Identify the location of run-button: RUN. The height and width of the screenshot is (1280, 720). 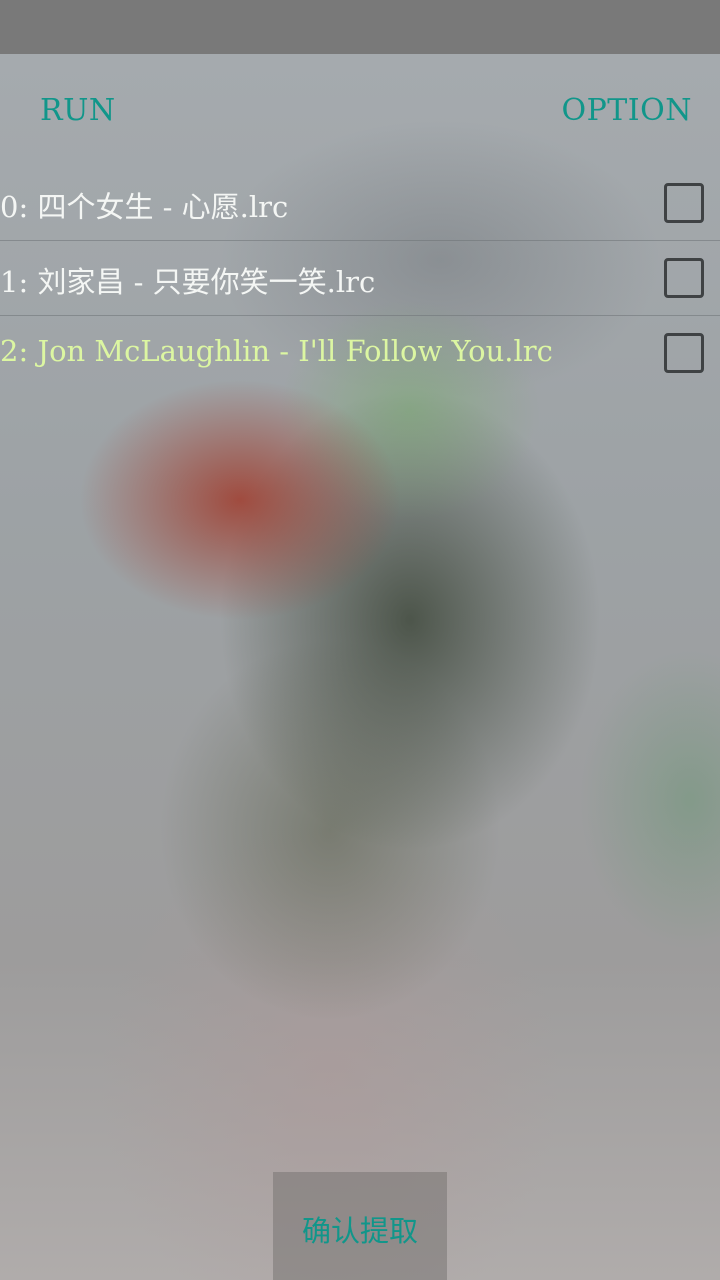
(78, 110).